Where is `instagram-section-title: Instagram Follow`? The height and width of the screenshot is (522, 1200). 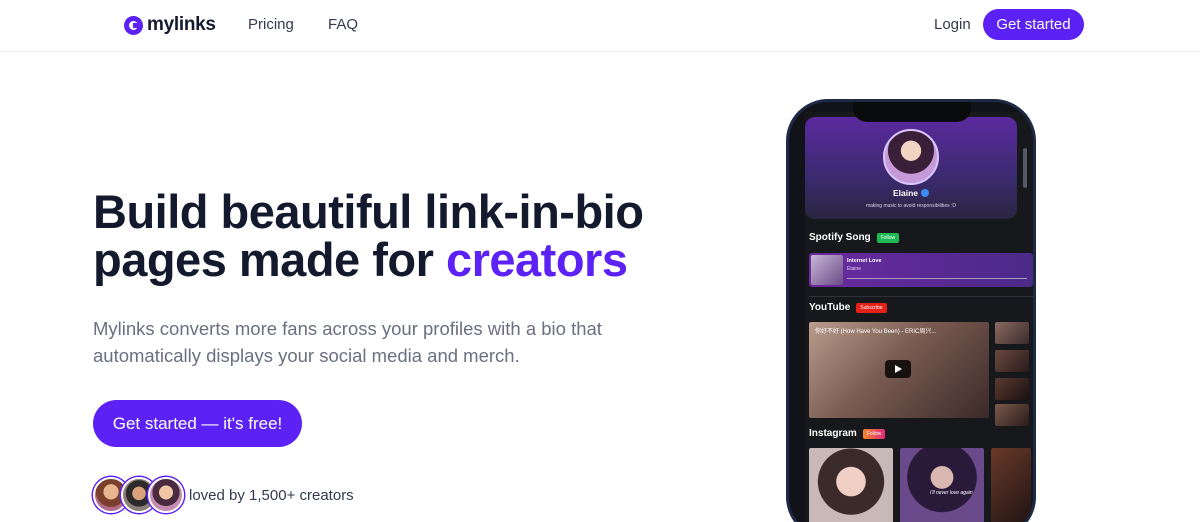
instagram-section-title: Instagram Follow is located at coordinates (847, 433).